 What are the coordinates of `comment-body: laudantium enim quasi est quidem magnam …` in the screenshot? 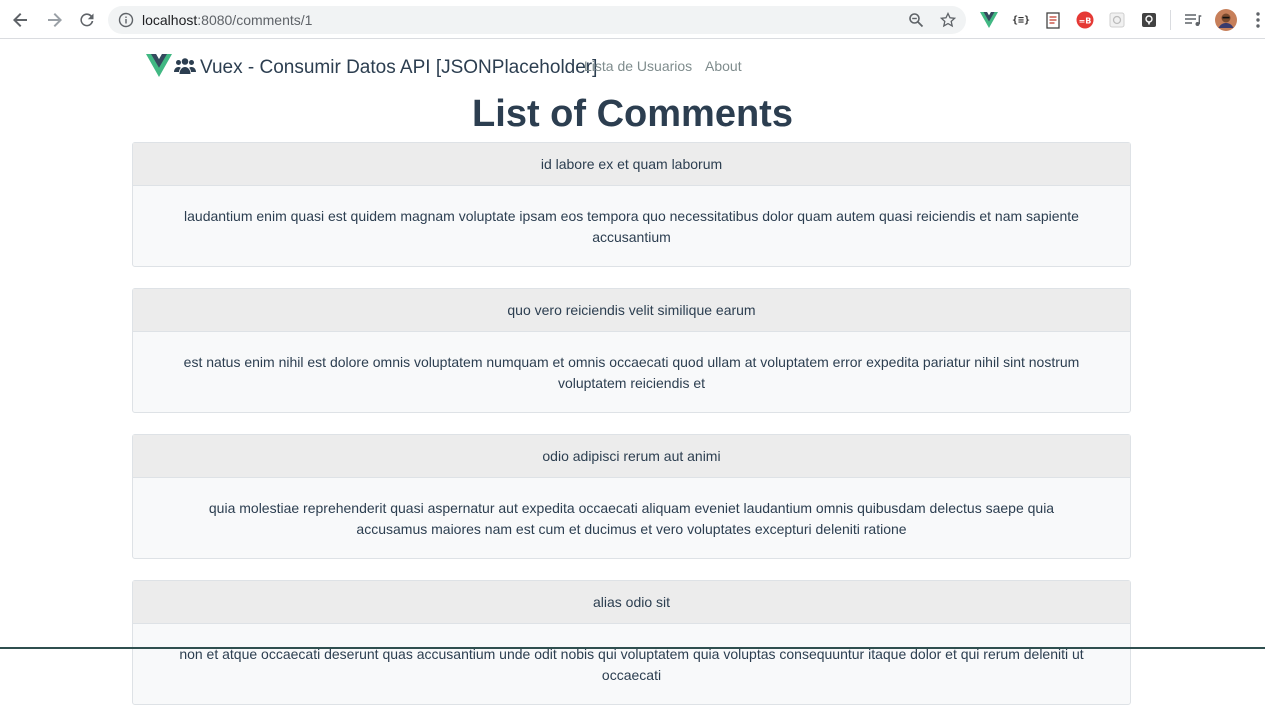 It's located at (631, 226).